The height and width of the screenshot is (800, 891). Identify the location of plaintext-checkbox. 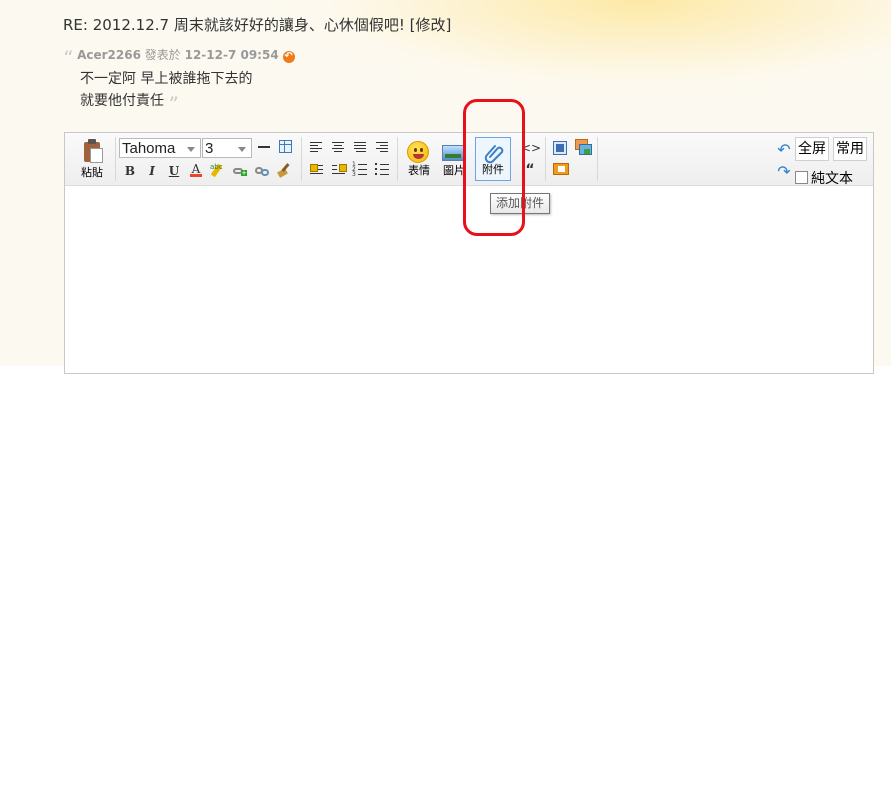
(801, 177).